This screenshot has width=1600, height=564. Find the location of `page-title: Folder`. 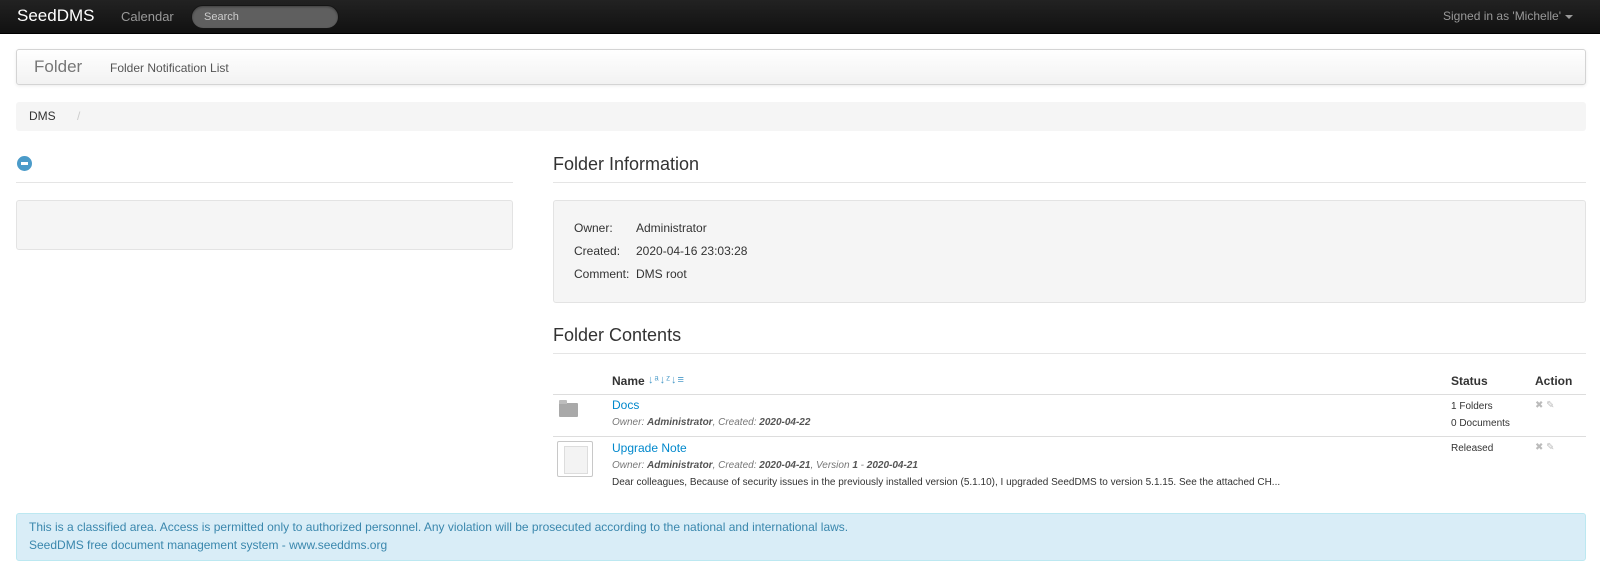

page-title: Folder is located at coordinates (58, 66).